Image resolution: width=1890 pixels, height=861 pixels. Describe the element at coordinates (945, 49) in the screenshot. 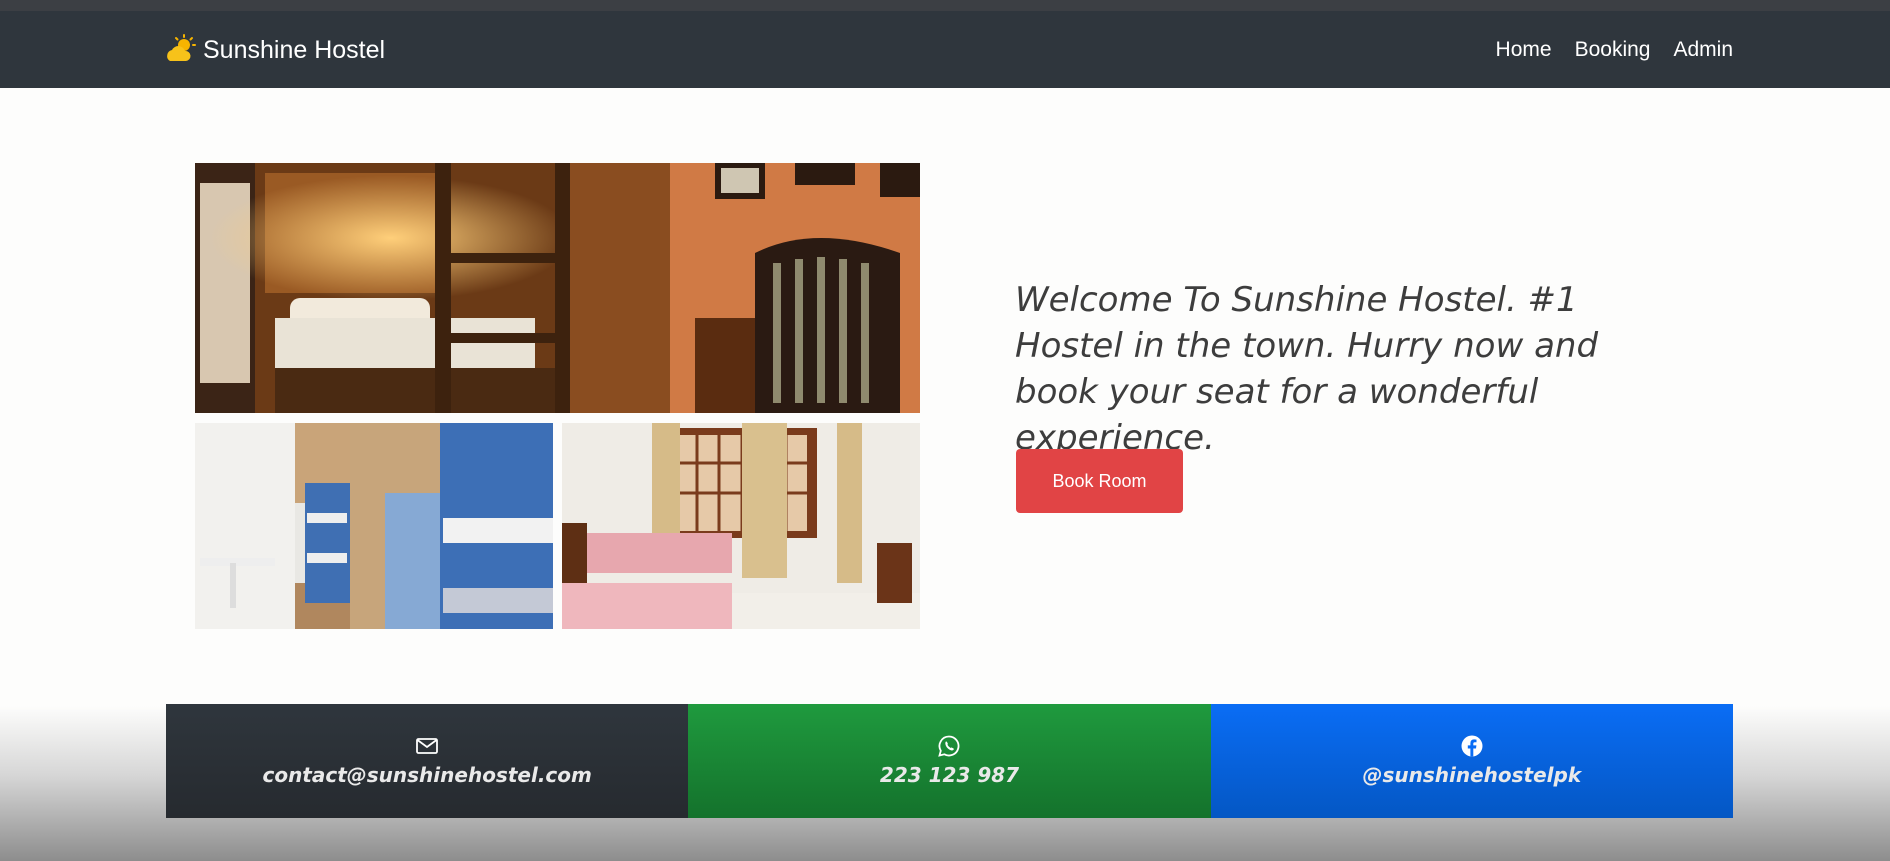

I see `navbar: Sunshine Hostel Home Booking Admin` at that location.